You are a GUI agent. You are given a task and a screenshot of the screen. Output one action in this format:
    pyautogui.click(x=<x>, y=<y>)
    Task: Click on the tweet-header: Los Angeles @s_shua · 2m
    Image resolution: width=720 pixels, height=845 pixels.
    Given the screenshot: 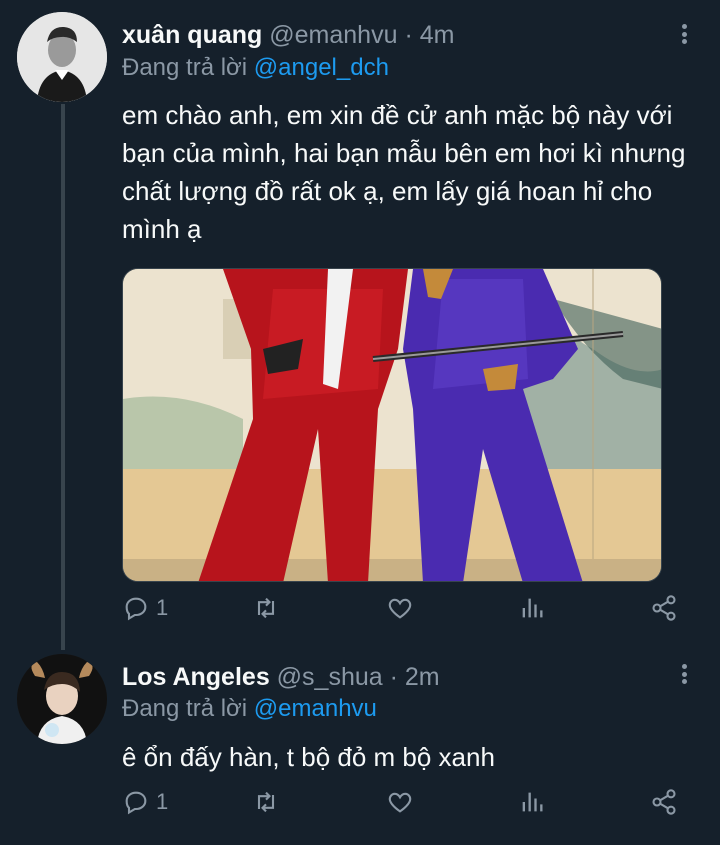 What is the action you would take?
    pyautogui.click(x=281, y=677)
    